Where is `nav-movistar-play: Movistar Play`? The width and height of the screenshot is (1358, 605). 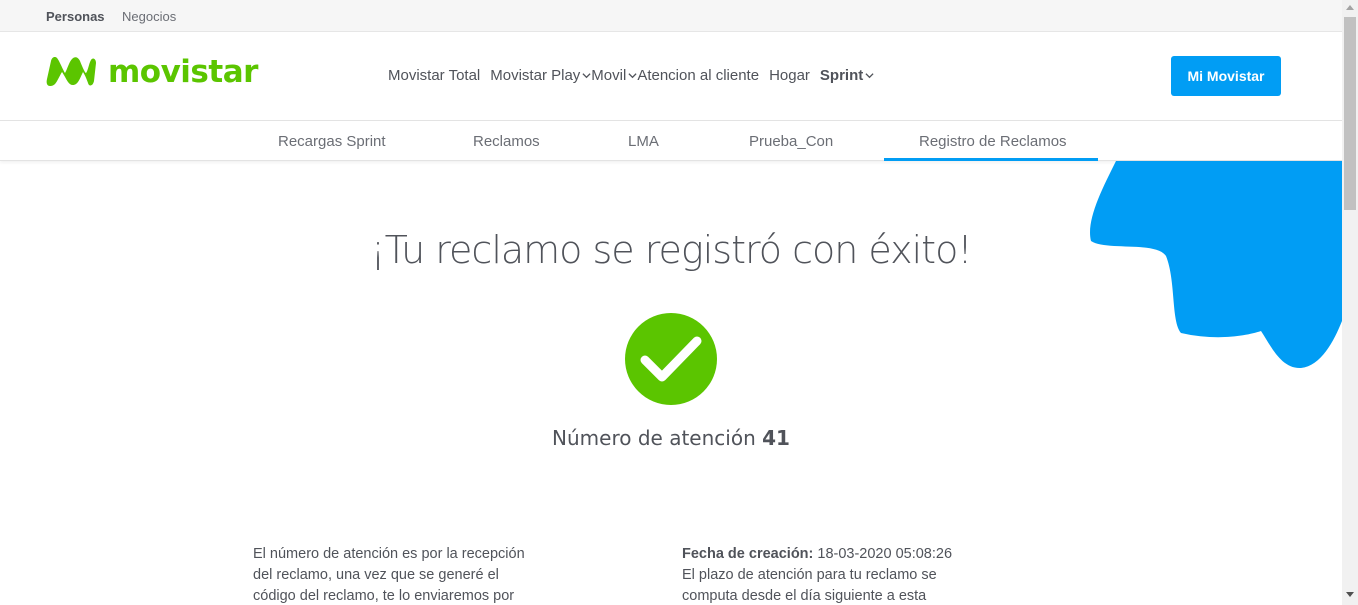 nav-movistar-play: Movistar Play is located at coordinates (540, 75).